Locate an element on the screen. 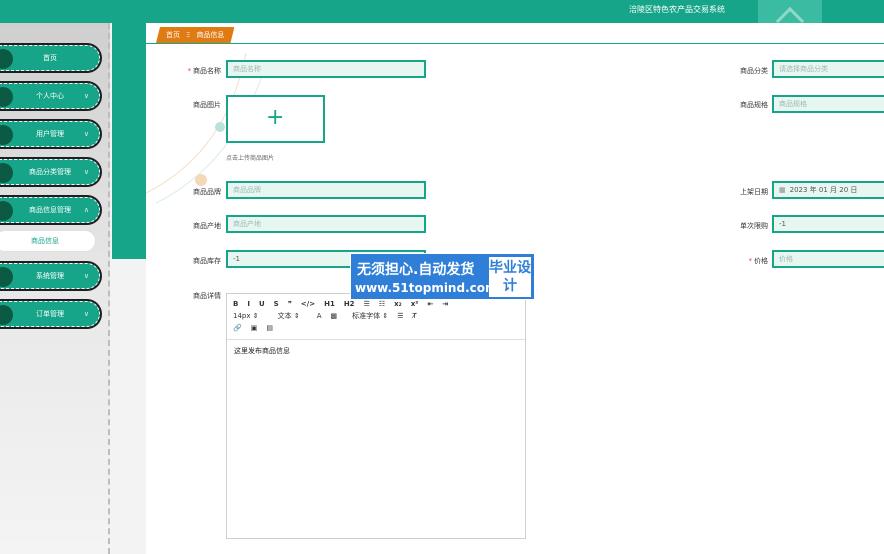 The width and height of the screenshot is (884, 554). image-label: 商品图片 is located at coordinates (207, 105).